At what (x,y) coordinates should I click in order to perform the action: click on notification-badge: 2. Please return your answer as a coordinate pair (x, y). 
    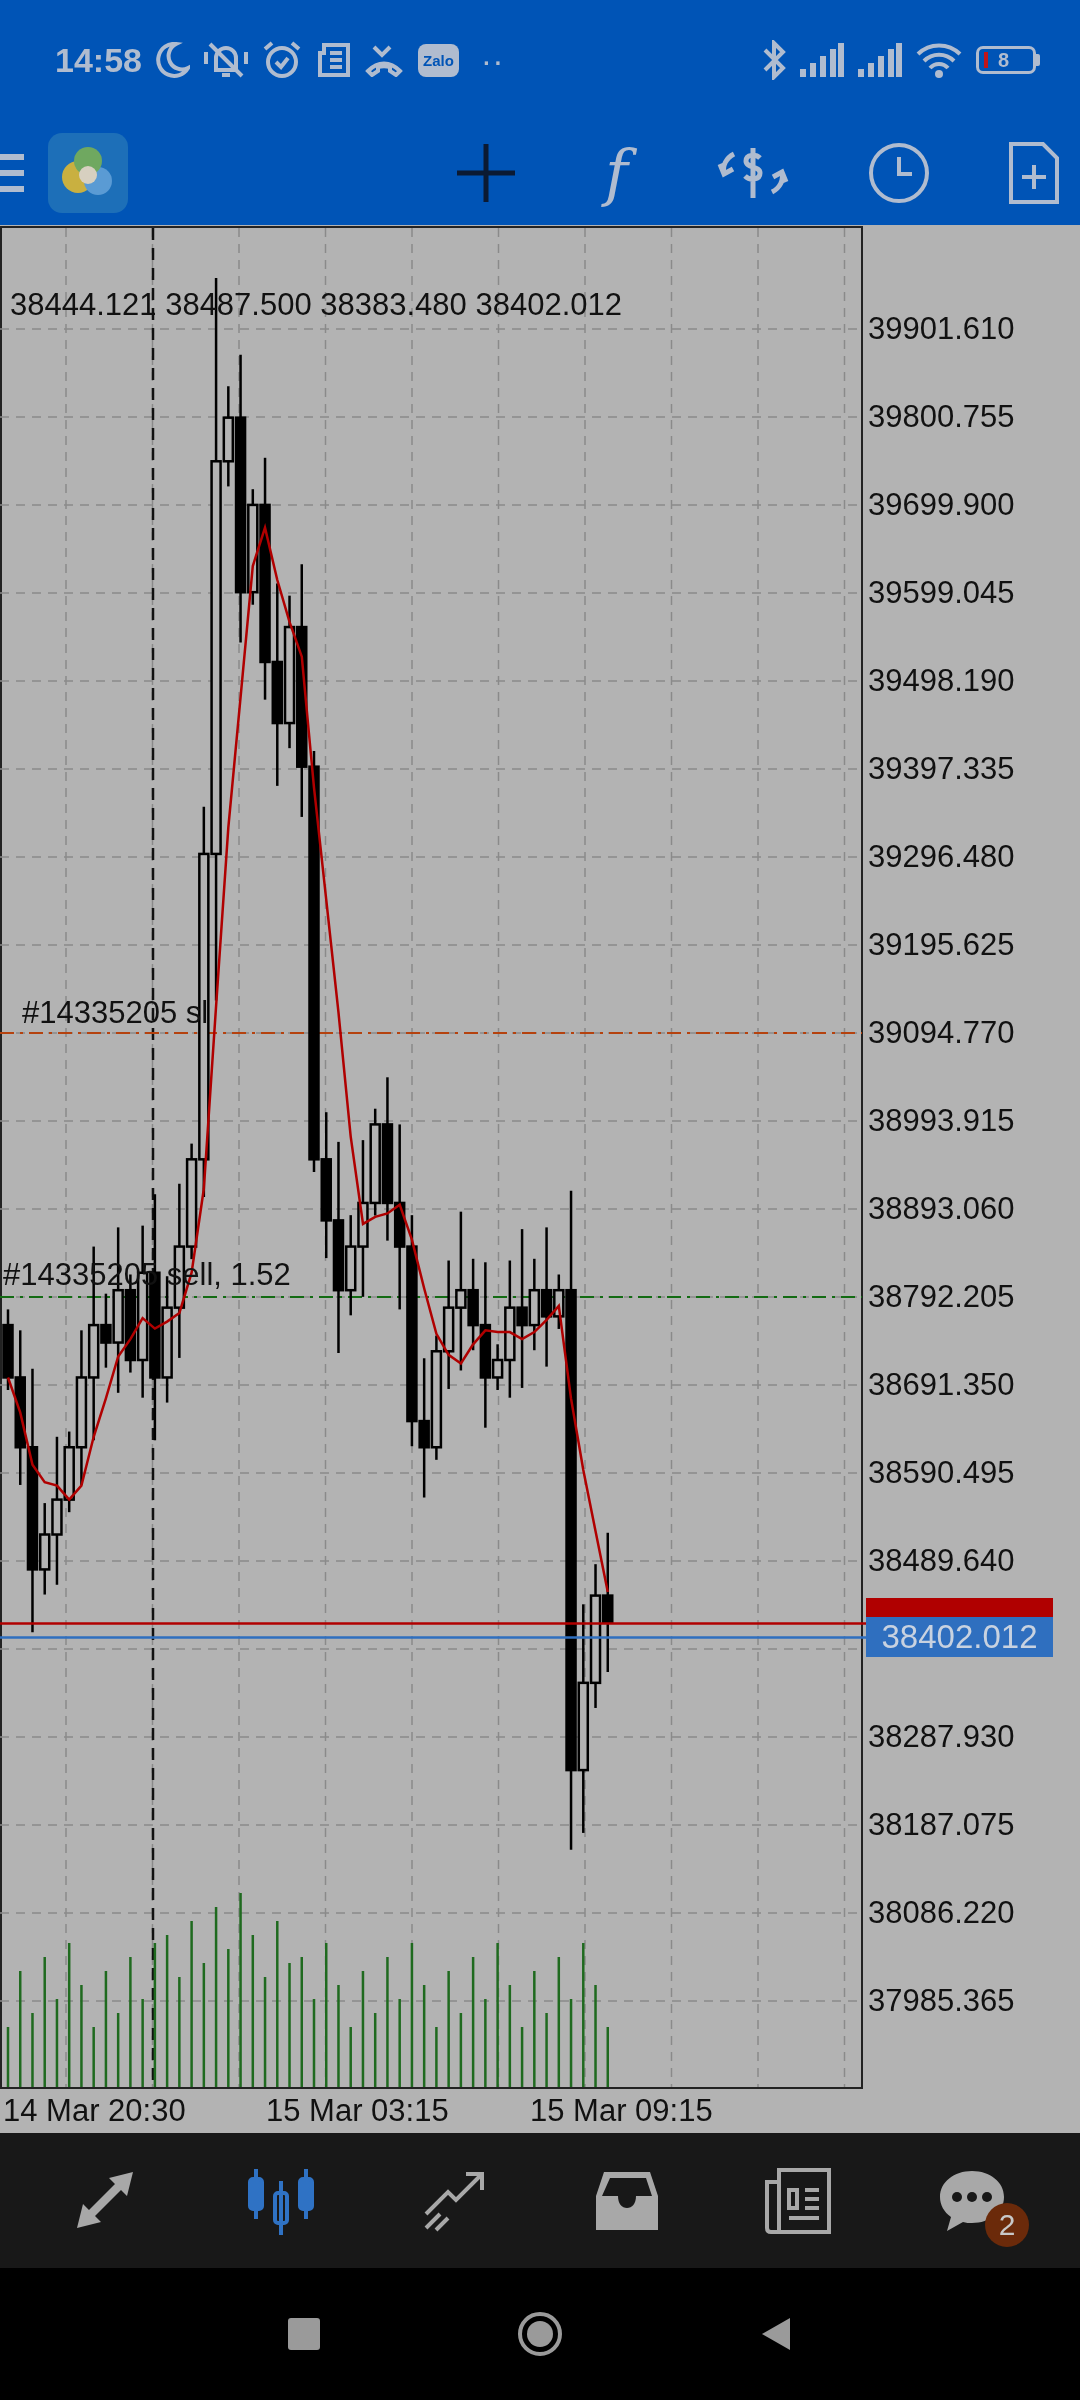
    Looking at the image, I should click on (1007, 2224).